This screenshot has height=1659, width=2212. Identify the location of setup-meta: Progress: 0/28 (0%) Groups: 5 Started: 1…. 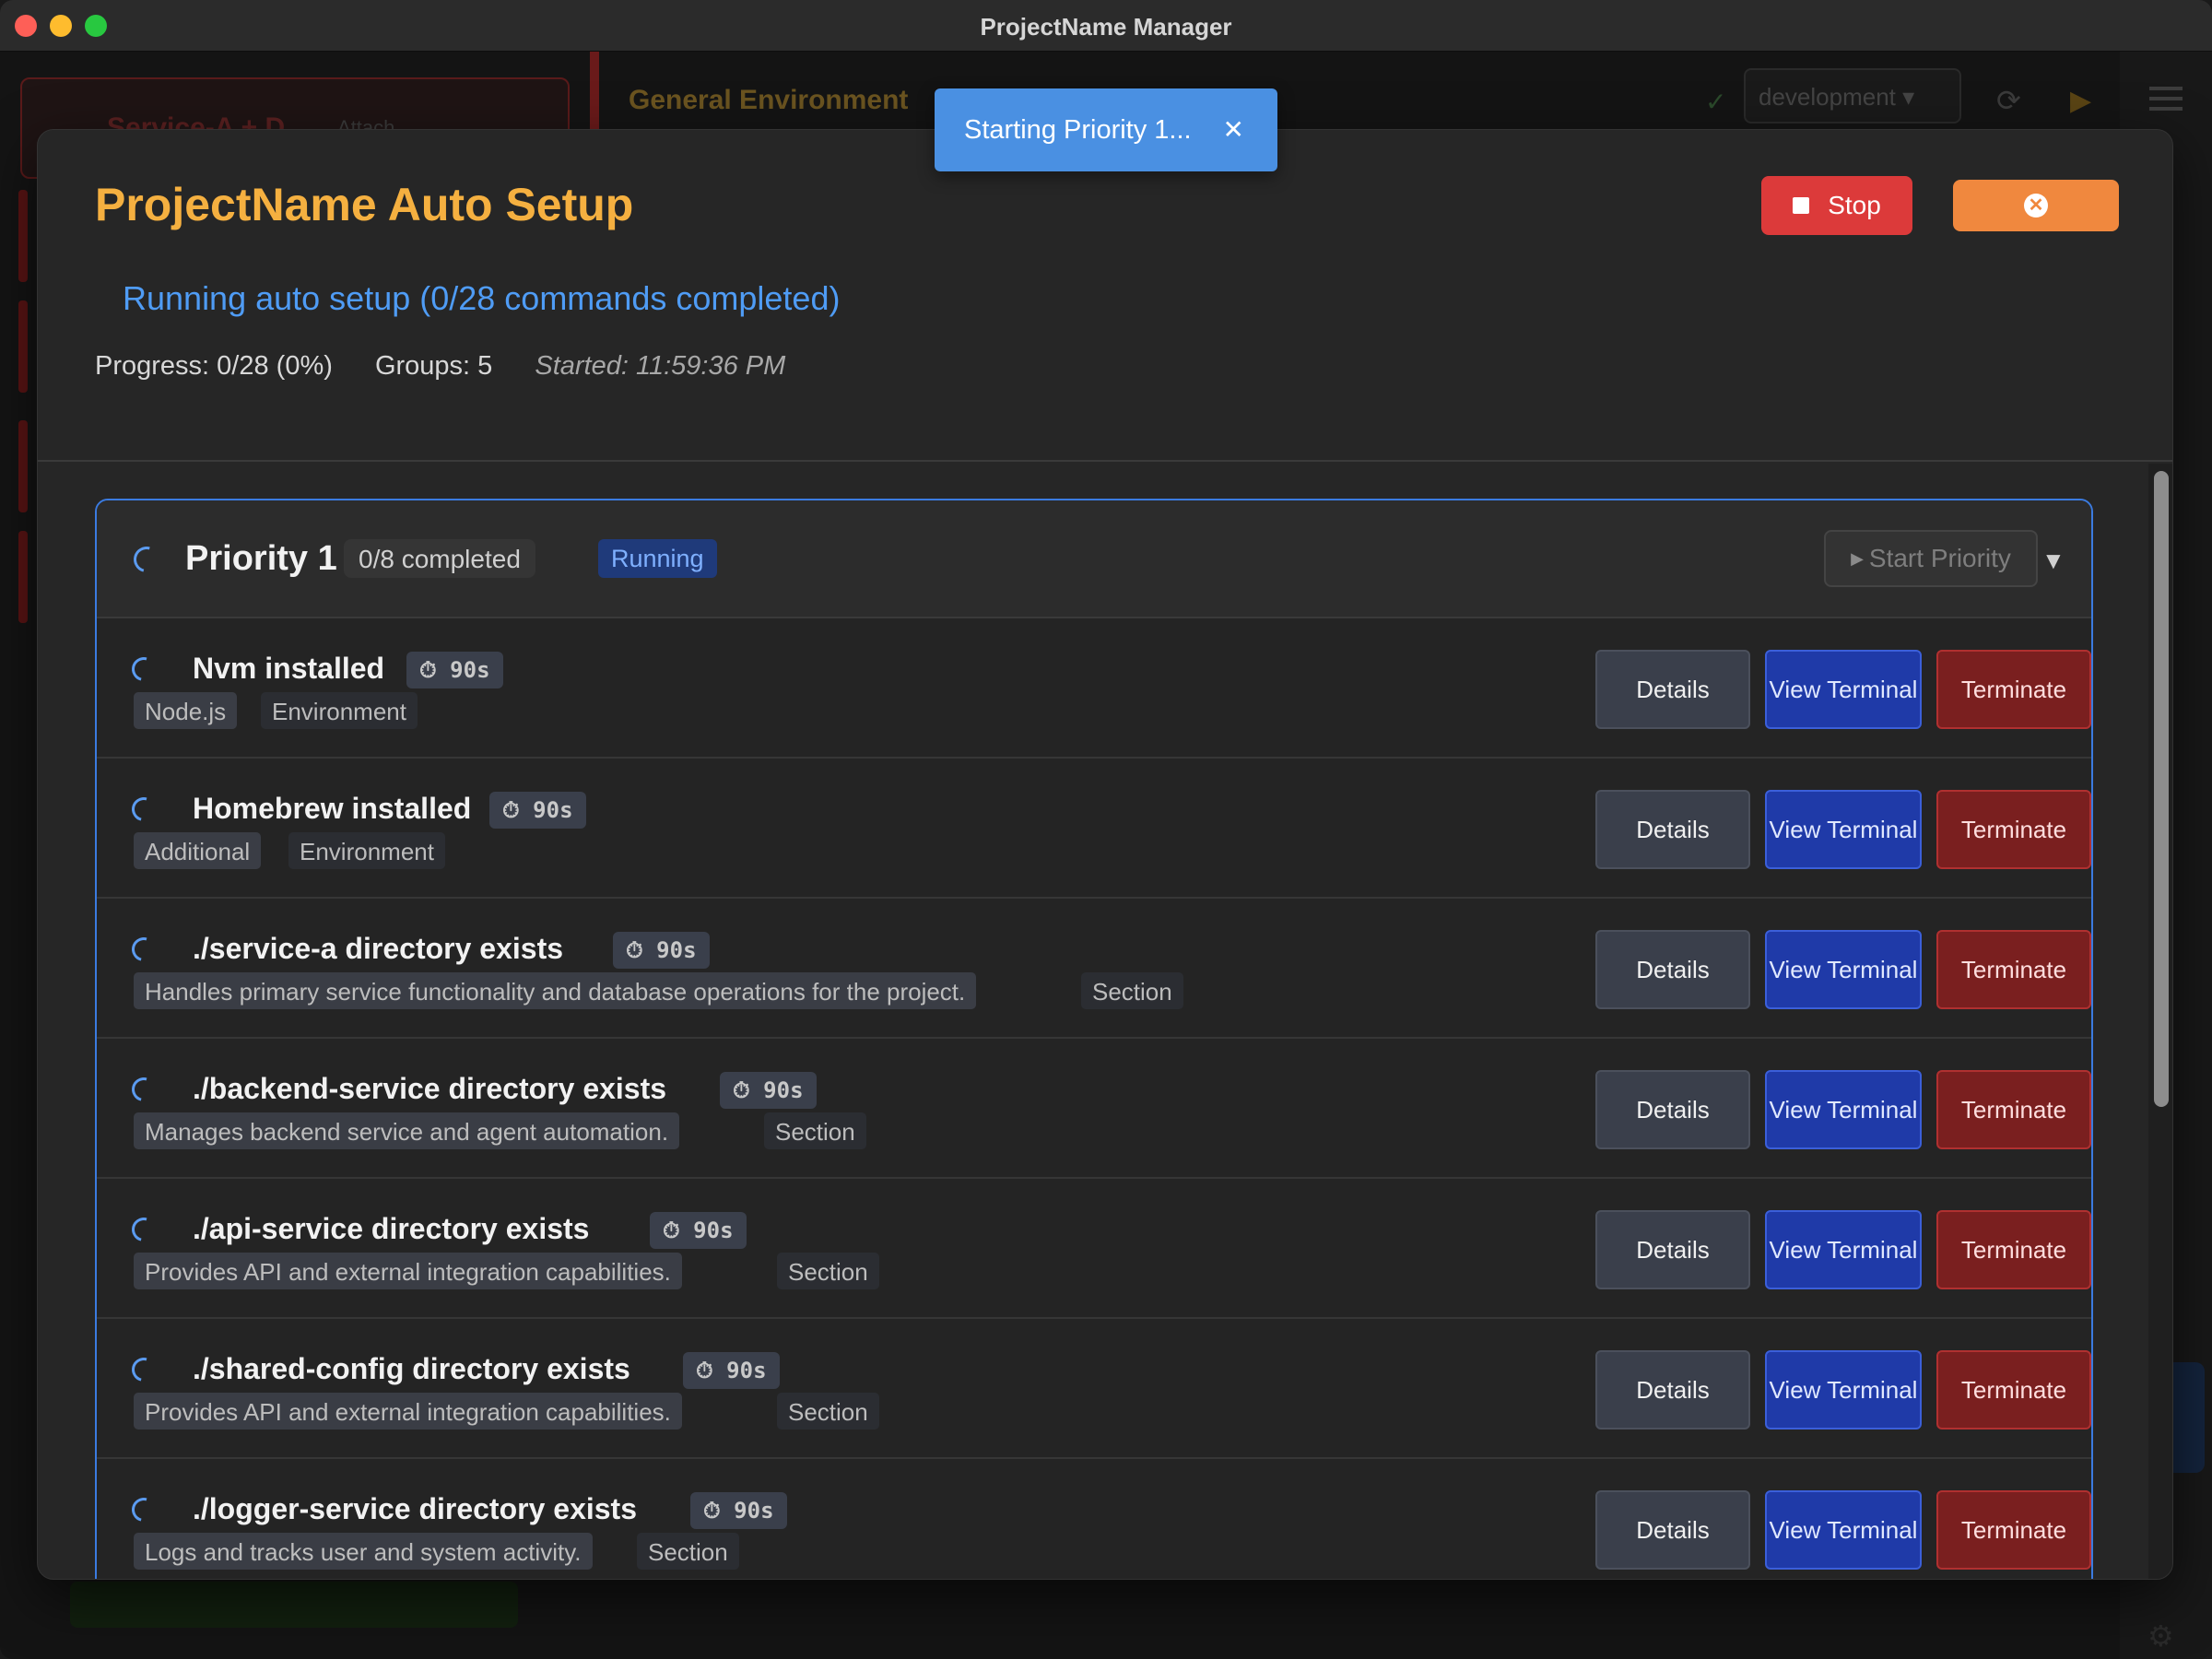
(457, 366).